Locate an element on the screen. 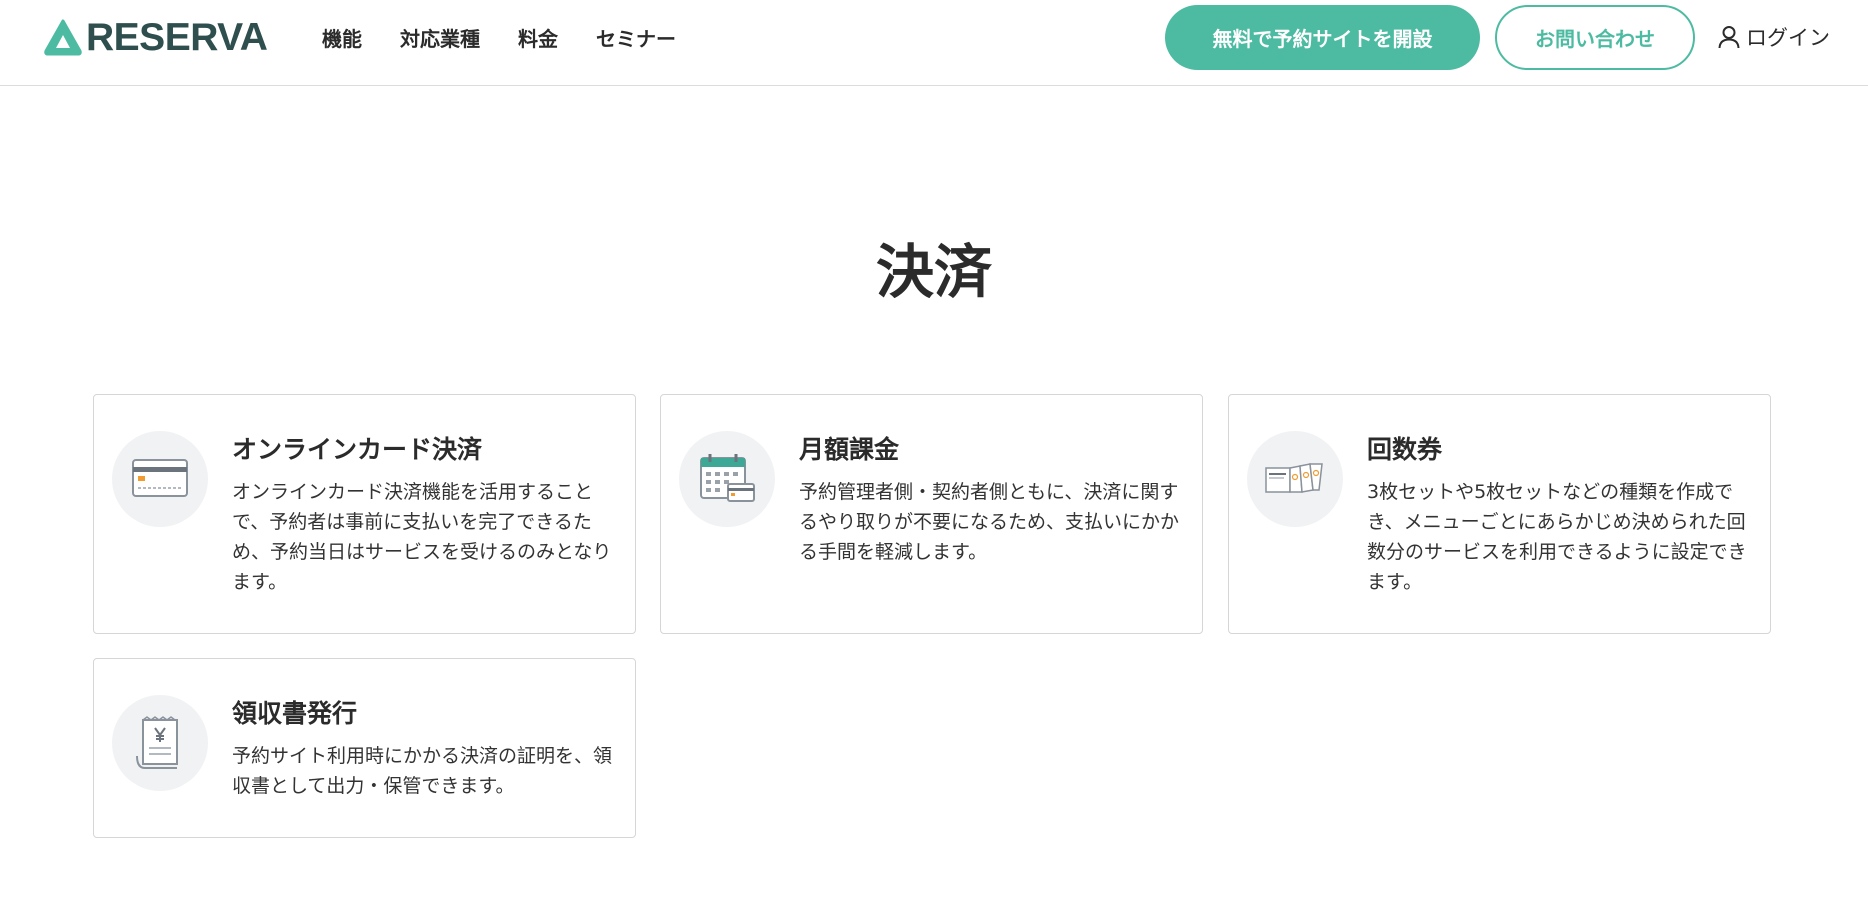  ticket-icon is located at coordinates (1294, 478).